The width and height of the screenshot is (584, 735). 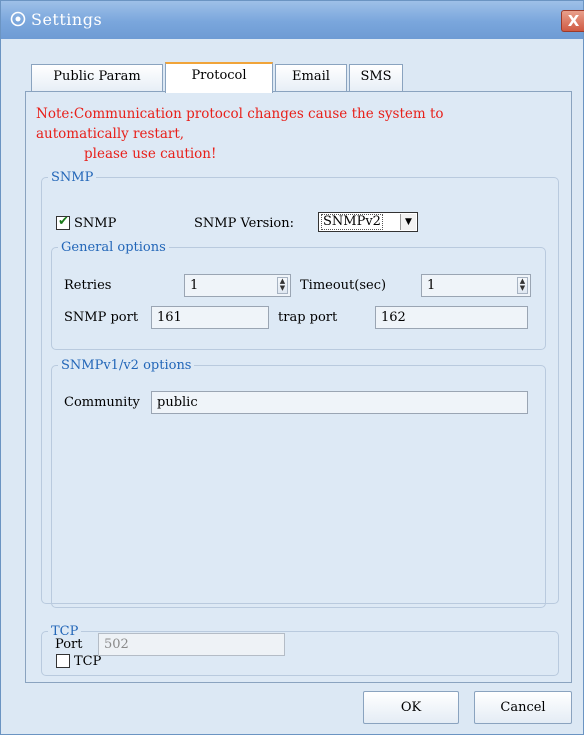 What do you see at coordinates (411, 707) in the screenshot?
I see `ok-button: OK` at bounding box center [411, 707].